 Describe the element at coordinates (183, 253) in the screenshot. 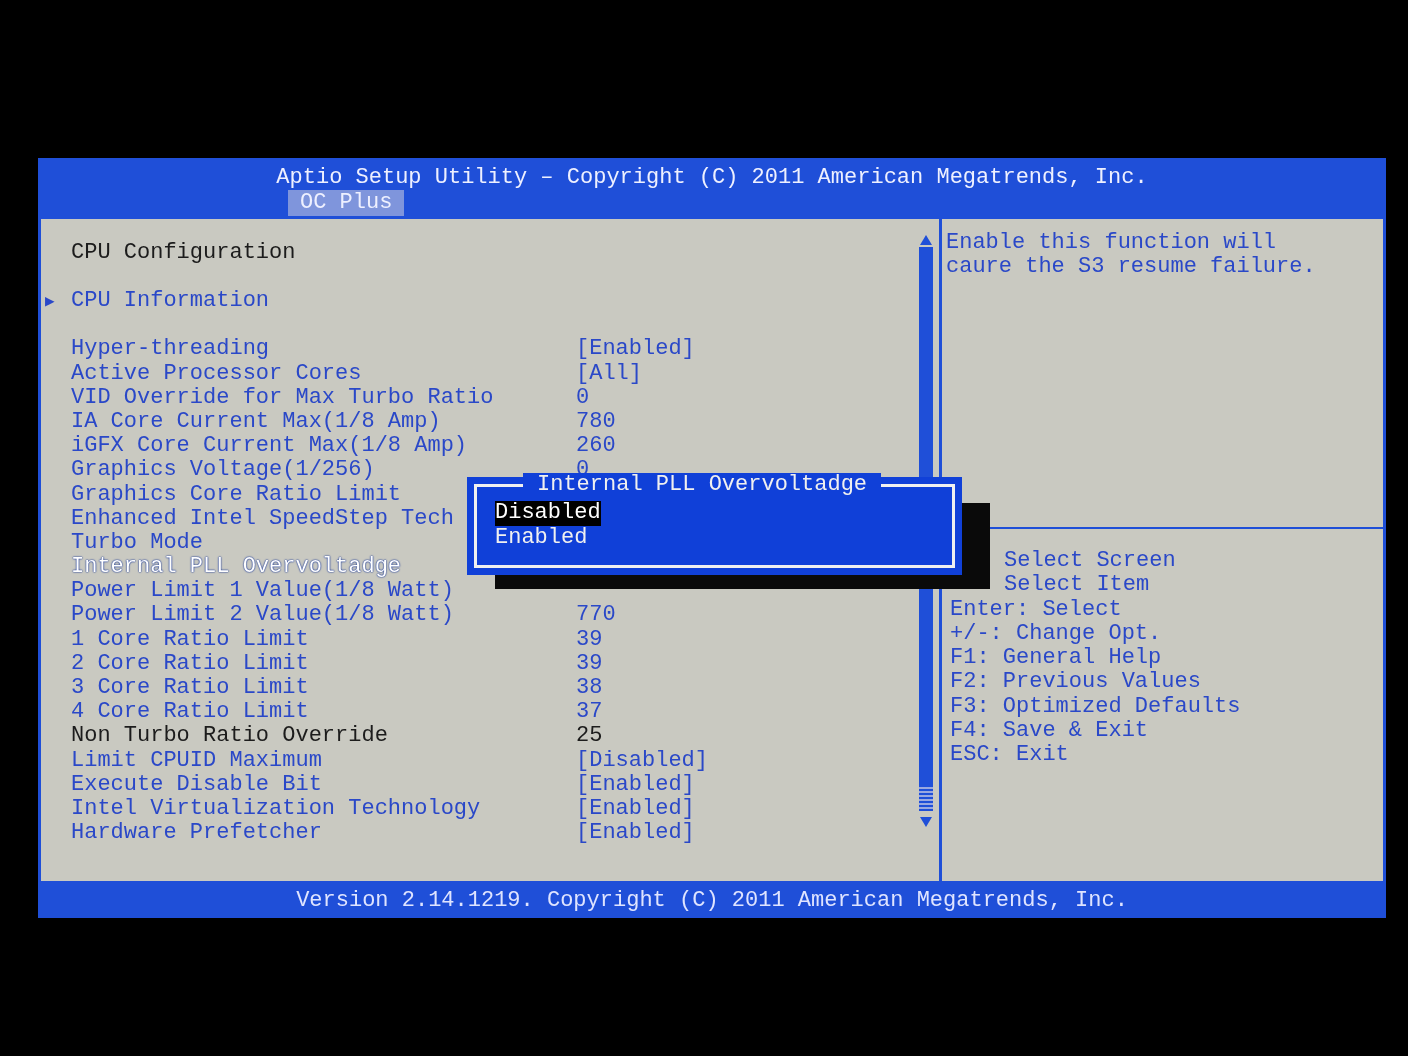

I see `section-heading: CPU Configuration` at that location.